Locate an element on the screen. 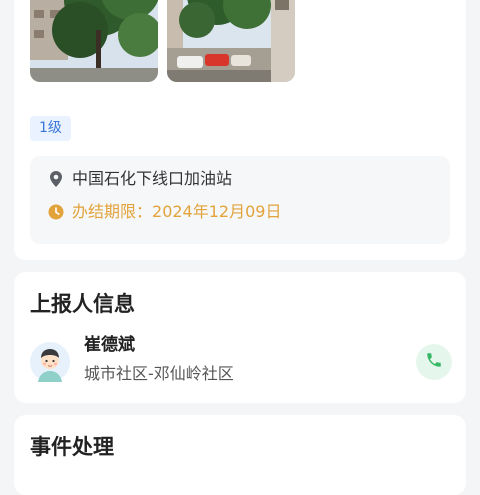 Image resolution: width=480 pixels, height=495 pixels. location-text: 中国石化下线口加油站 is located at coordinates (152, 178).